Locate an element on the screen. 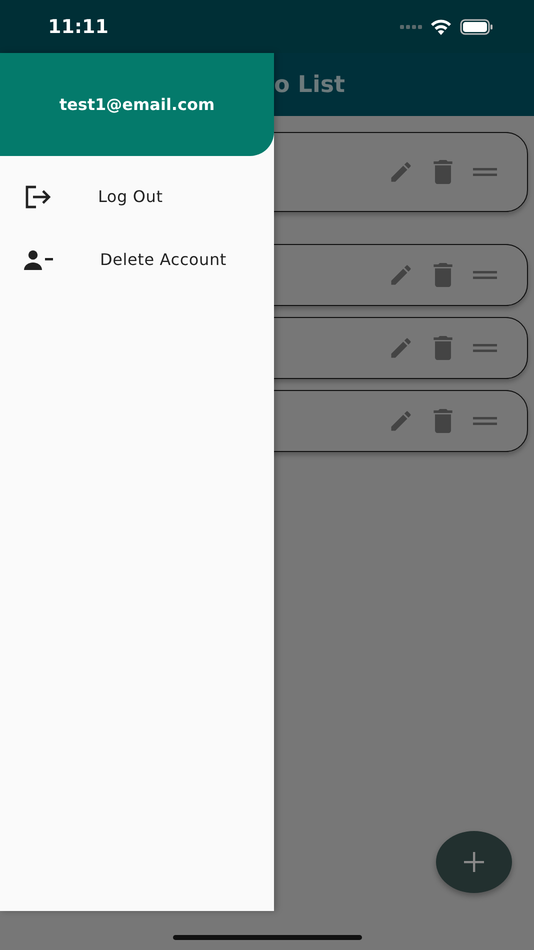 The image size is (534, 950). wifi-icon is located at coordinates (441, 26).